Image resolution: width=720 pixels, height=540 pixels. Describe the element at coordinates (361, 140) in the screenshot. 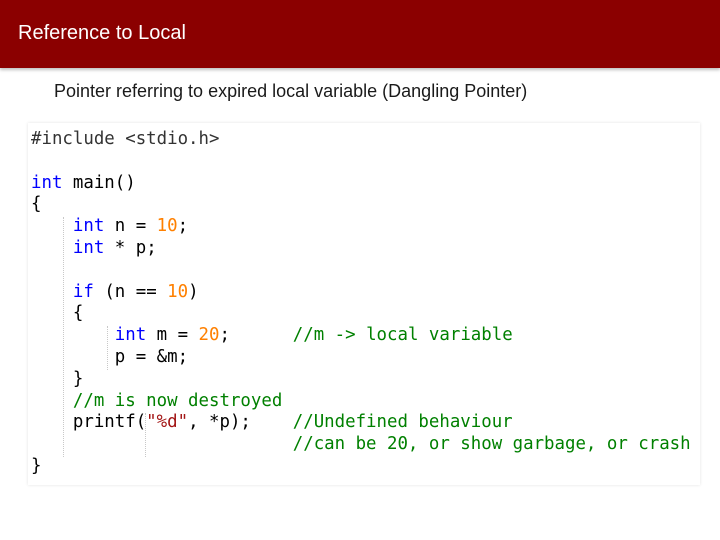

I see `code-line: #include <stdio.h>` at that location.